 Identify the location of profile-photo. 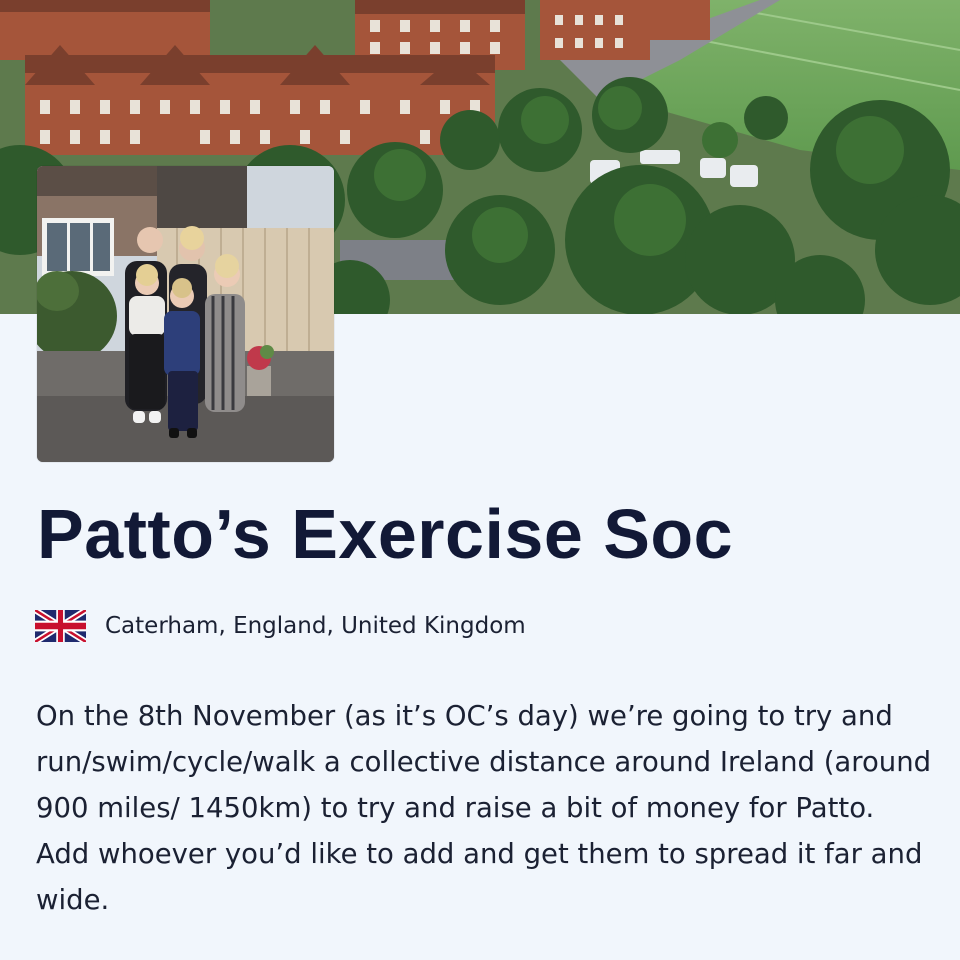
(185, 314).